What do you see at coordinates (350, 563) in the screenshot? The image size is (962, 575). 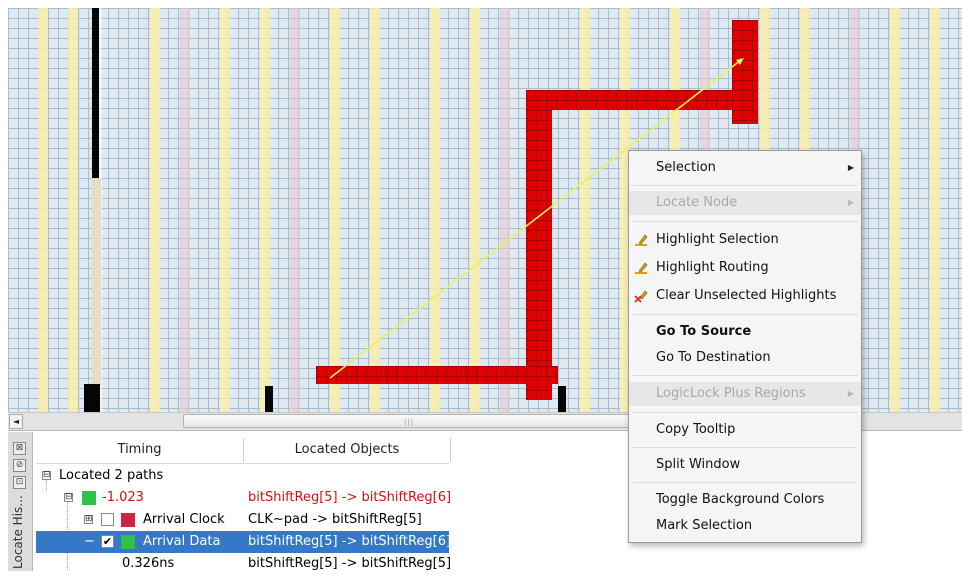 I see `located-object: bitShiftReg[5] -> bitShiftReg[5]` at bounding box center [350, 563].